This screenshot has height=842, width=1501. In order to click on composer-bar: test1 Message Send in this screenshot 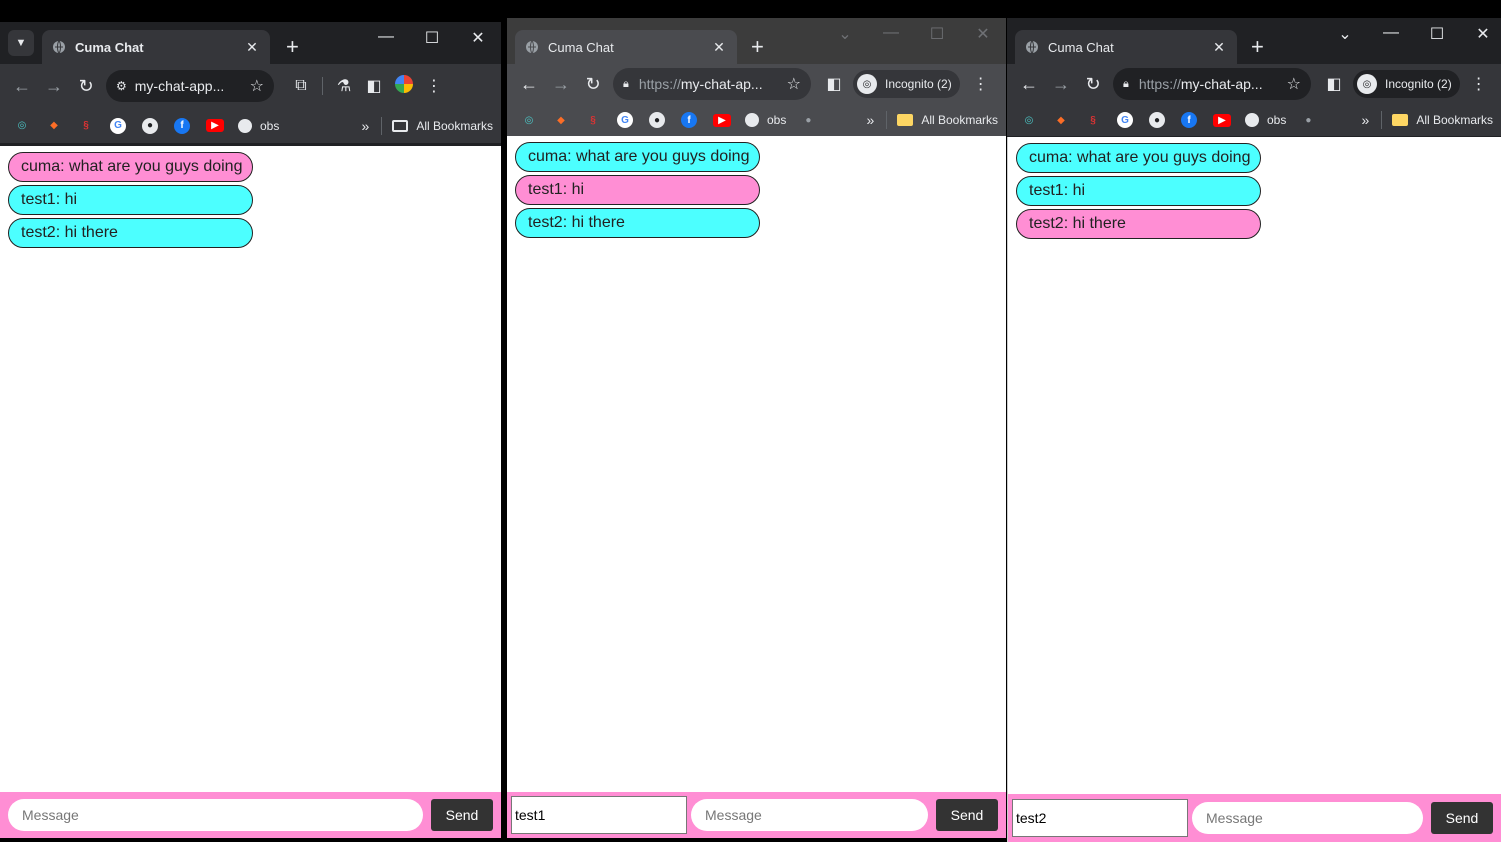, I will do `click(756, 815)`.